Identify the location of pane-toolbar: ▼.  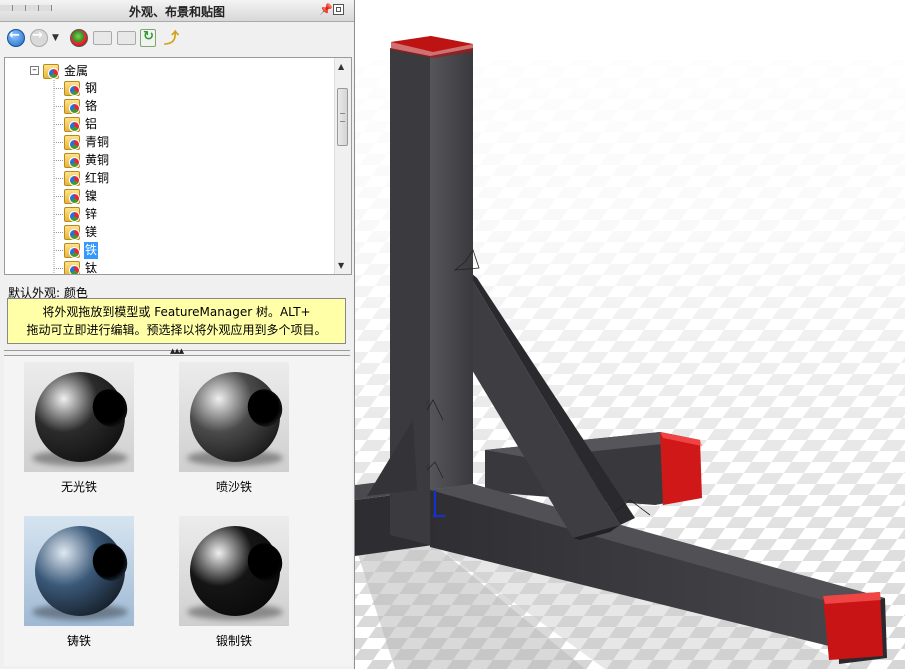
(177, 38).